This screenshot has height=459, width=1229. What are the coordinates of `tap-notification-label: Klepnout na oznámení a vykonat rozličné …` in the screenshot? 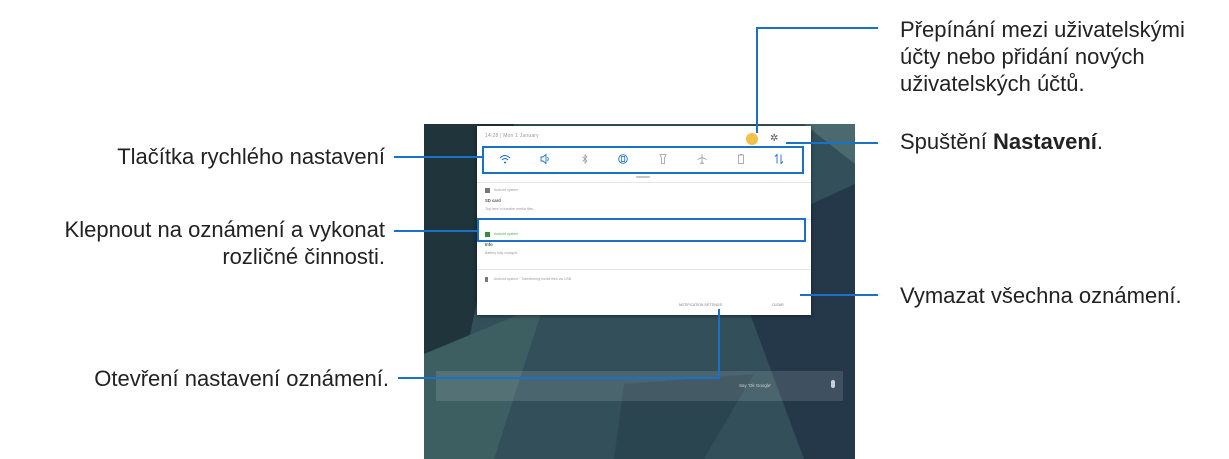 It's located at (225, 243).